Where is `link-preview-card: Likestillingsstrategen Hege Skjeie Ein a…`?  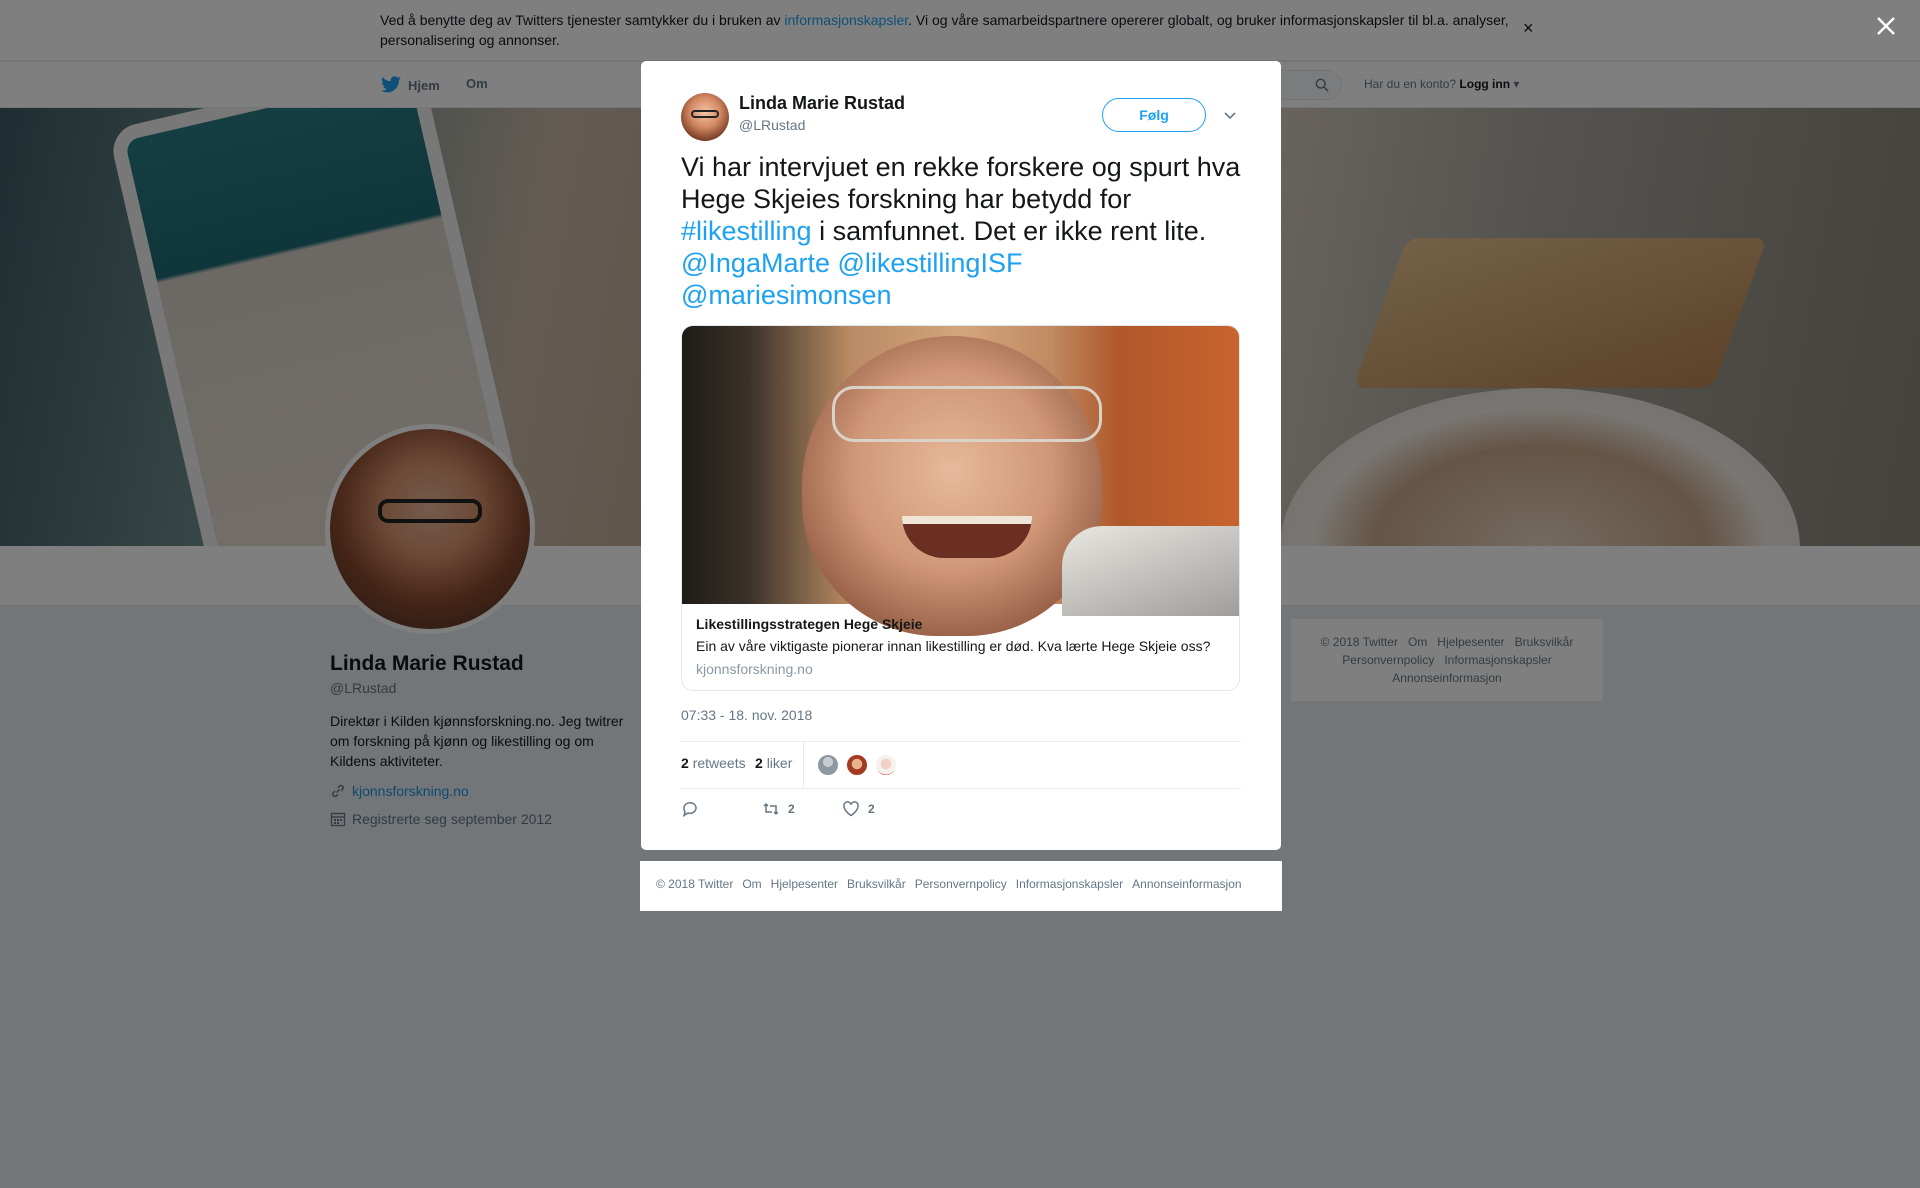 link-preview-card: Likestillingsstrategen Hege Skjeie Ein a… is located at coordinates (960, 508).